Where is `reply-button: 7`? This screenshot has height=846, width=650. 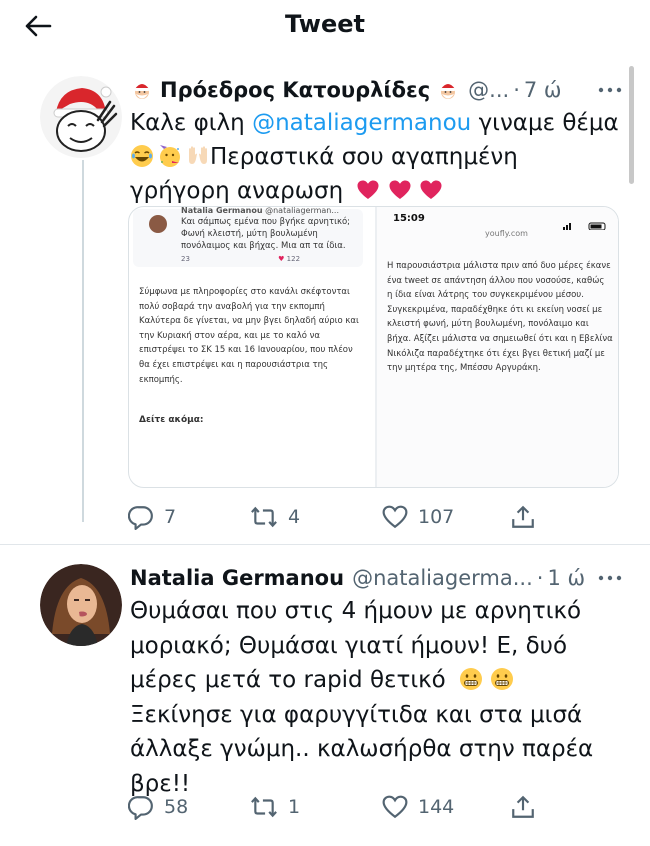 reply-button: 7 is located at coordinates (152, 517).